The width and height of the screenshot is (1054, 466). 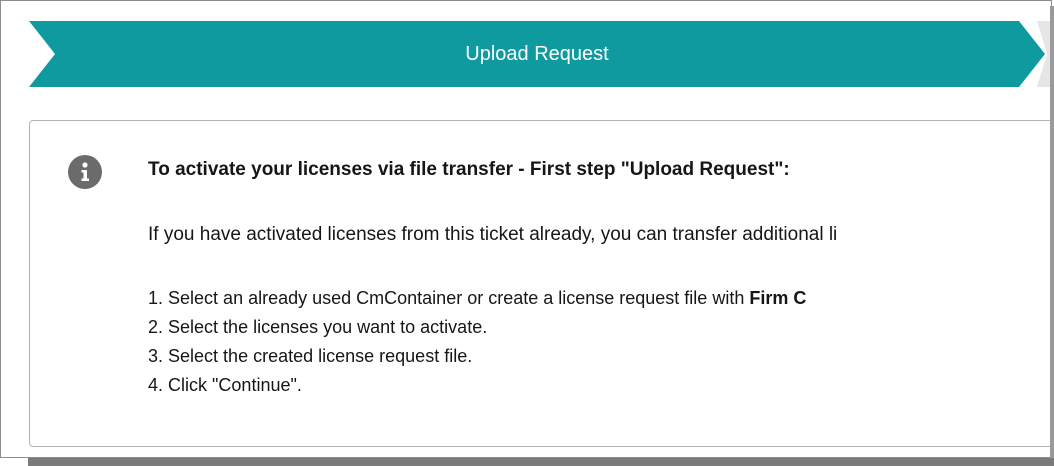 I want to click on step-number: 1., so click(x=156, y=298).